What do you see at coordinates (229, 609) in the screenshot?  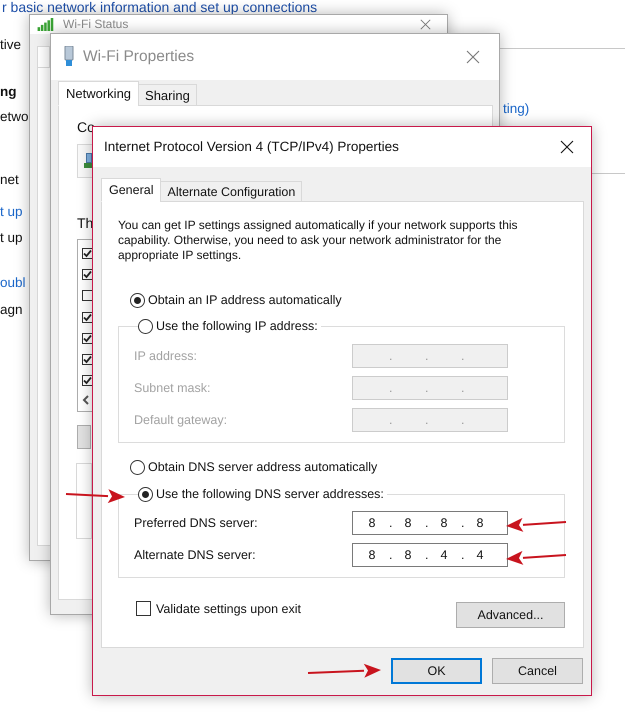 I see `checkbox-label: Validate settings upon exit` at bounding box center [229, 609].